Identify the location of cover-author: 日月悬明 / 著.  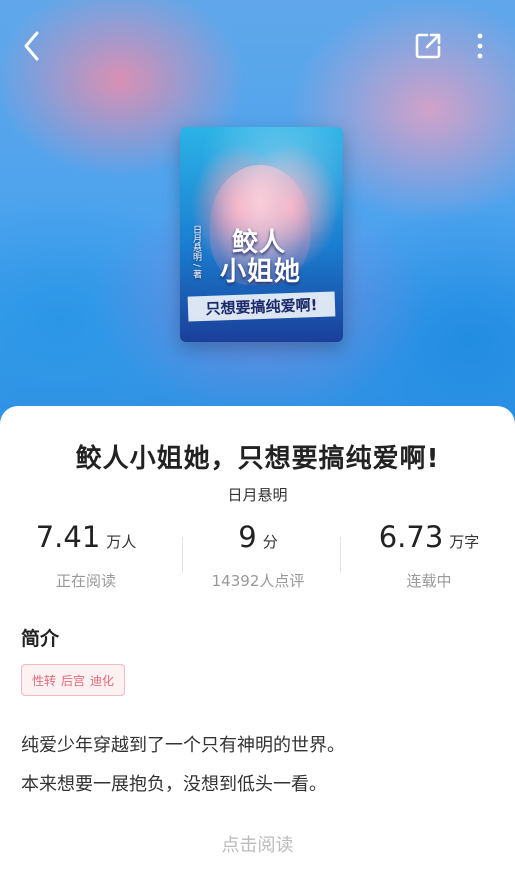
(196, 252).